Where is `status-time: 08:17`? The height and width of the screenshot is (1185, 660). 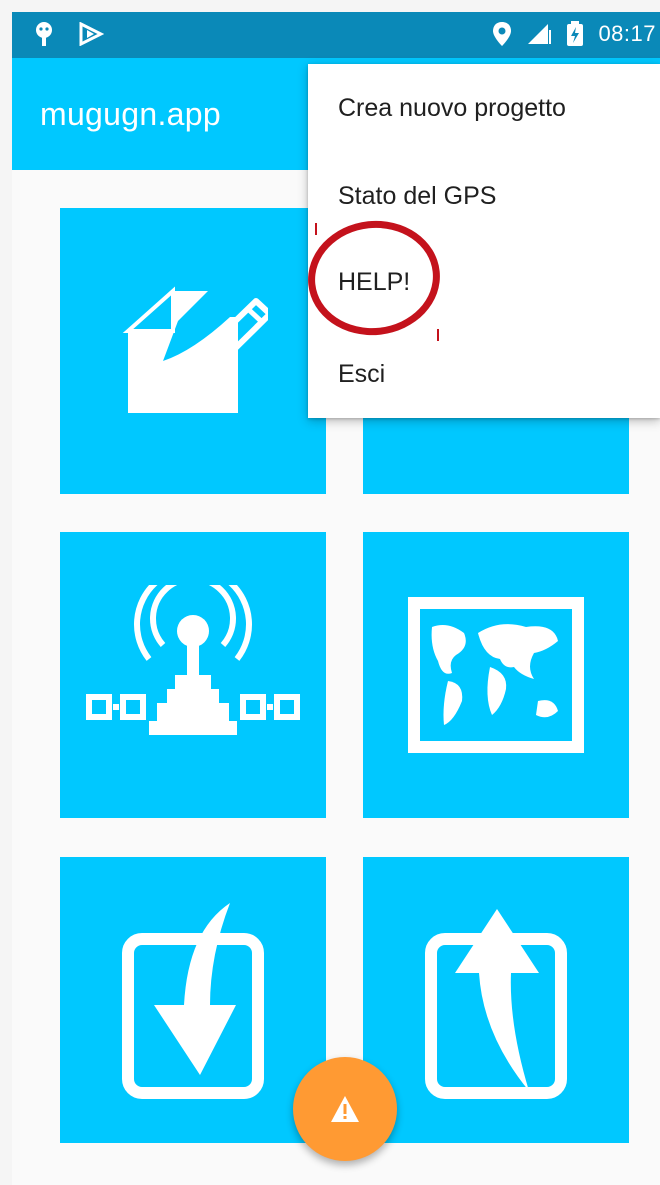 status-time: 08:17 is located at coordinates (627, 33).